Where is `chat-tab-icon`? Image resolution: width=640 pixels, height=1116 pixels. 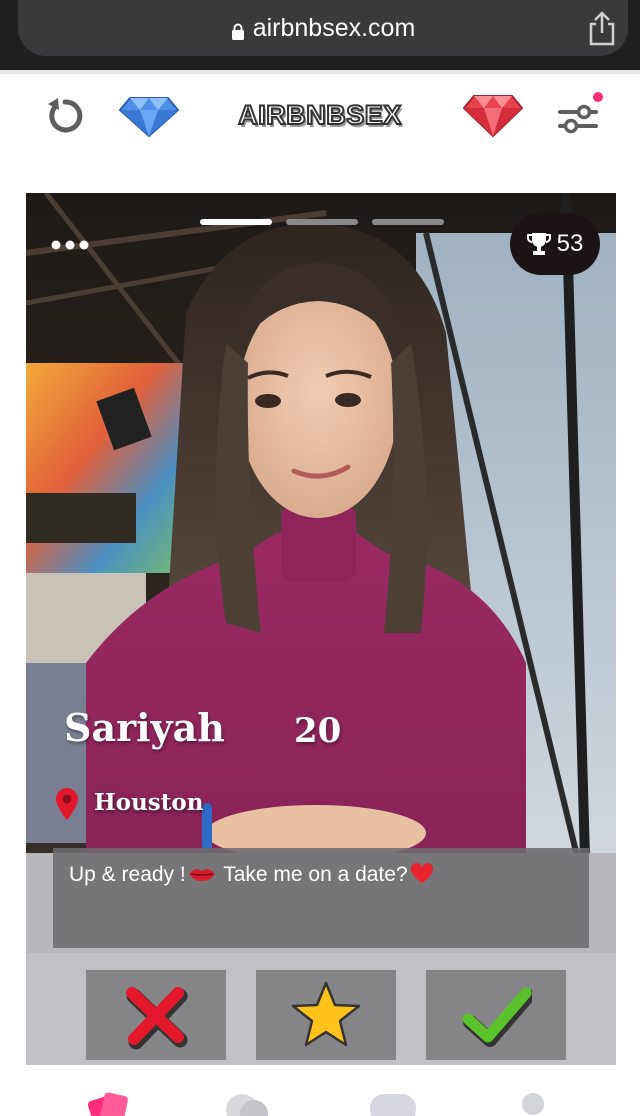 chat-tab-icon is located at coordinates (247, 1103).